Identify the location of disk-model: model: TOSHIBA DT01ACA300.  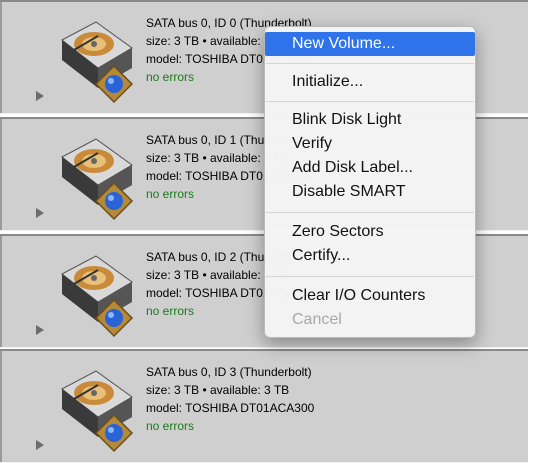
(230, 408).